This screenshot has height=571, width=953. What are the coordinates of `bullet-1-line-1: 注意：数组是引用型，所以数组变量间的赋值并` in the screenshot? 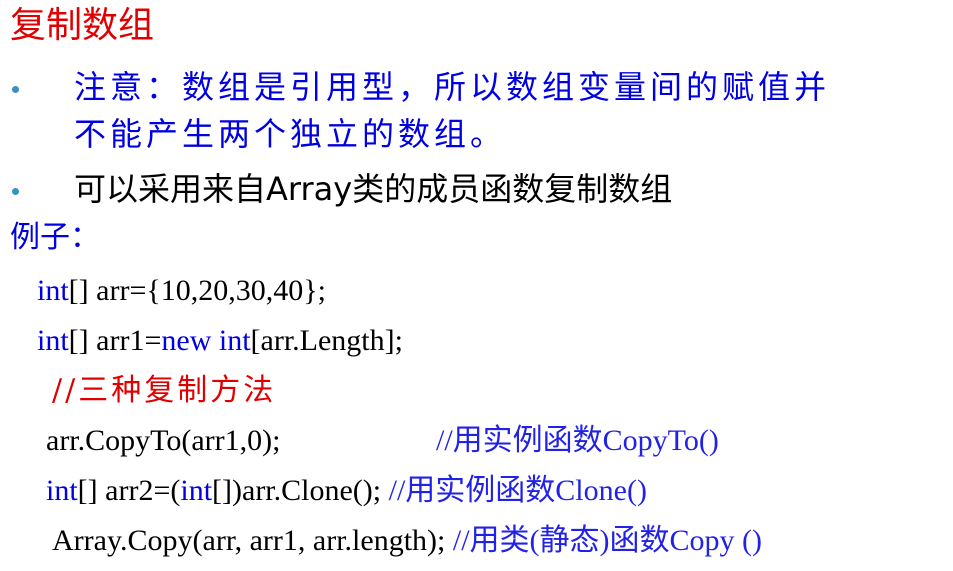 It's located at (452, 87).